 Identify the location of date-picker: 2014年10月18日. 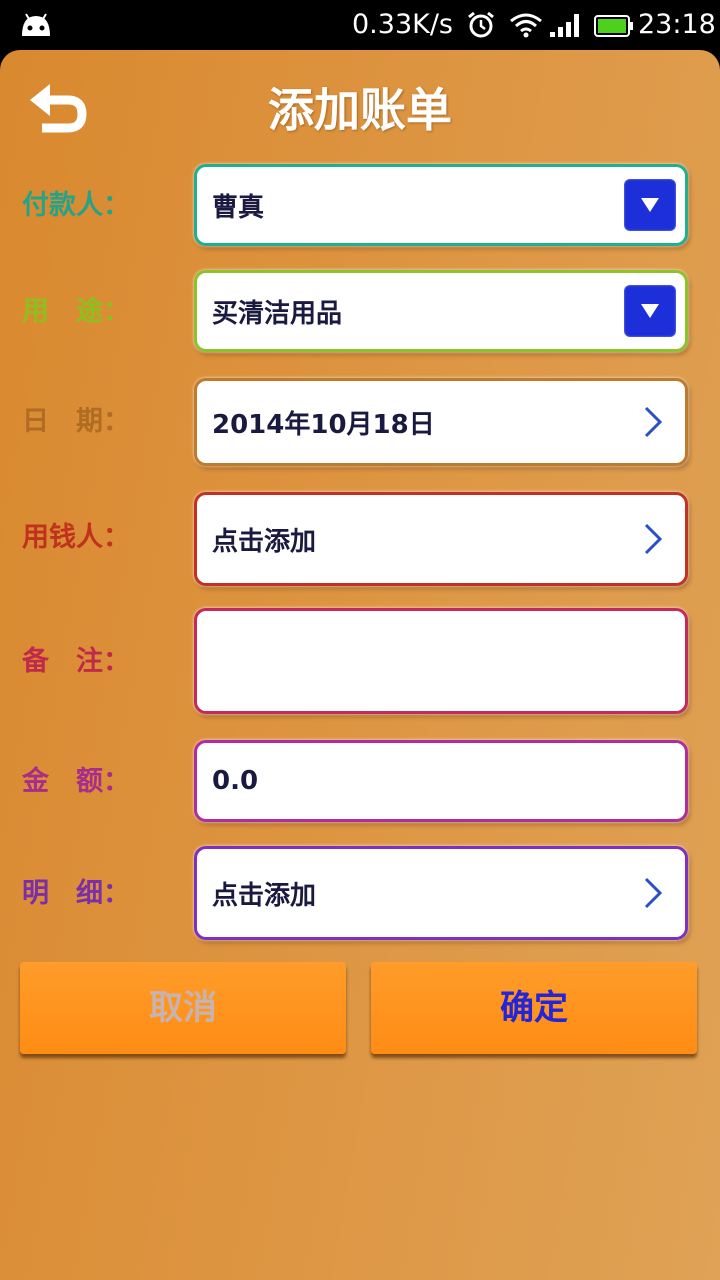
(441, 422).